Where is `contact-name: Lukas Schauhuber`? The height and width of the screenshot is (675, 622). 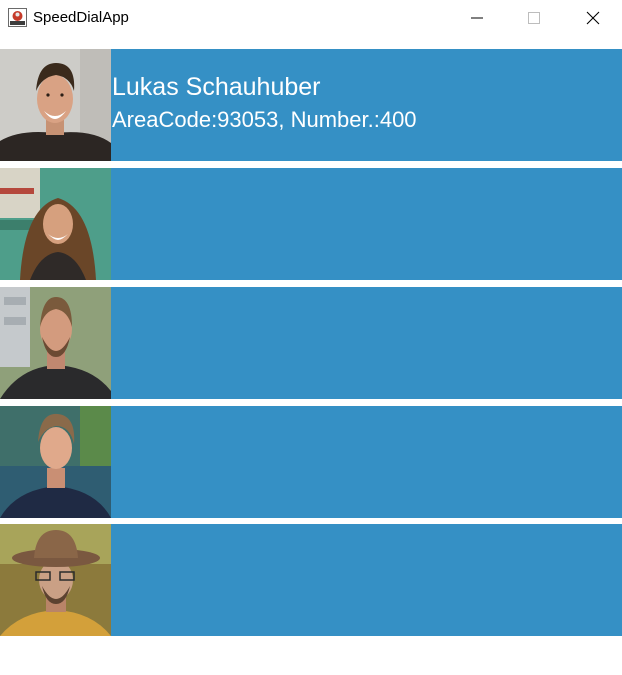
contact-name: Lukas Schauhuber is located at coordinates (216, 87).